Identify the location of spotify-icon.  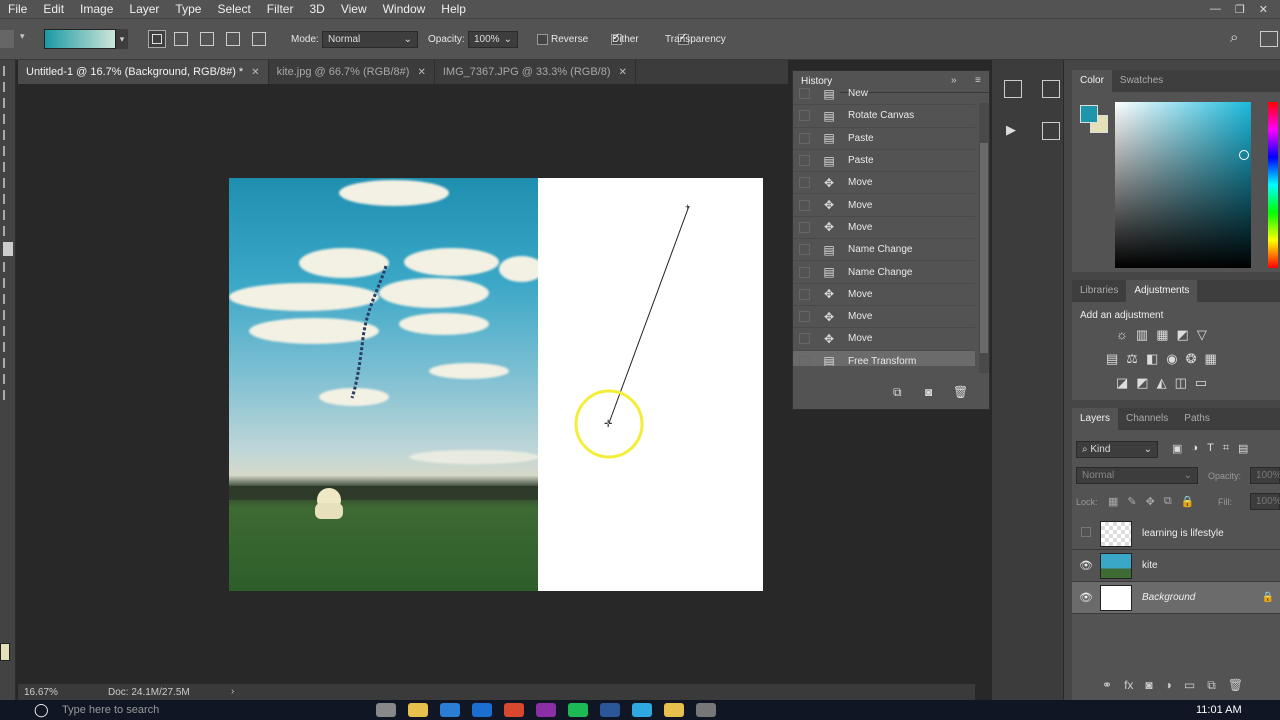
(578, 710).